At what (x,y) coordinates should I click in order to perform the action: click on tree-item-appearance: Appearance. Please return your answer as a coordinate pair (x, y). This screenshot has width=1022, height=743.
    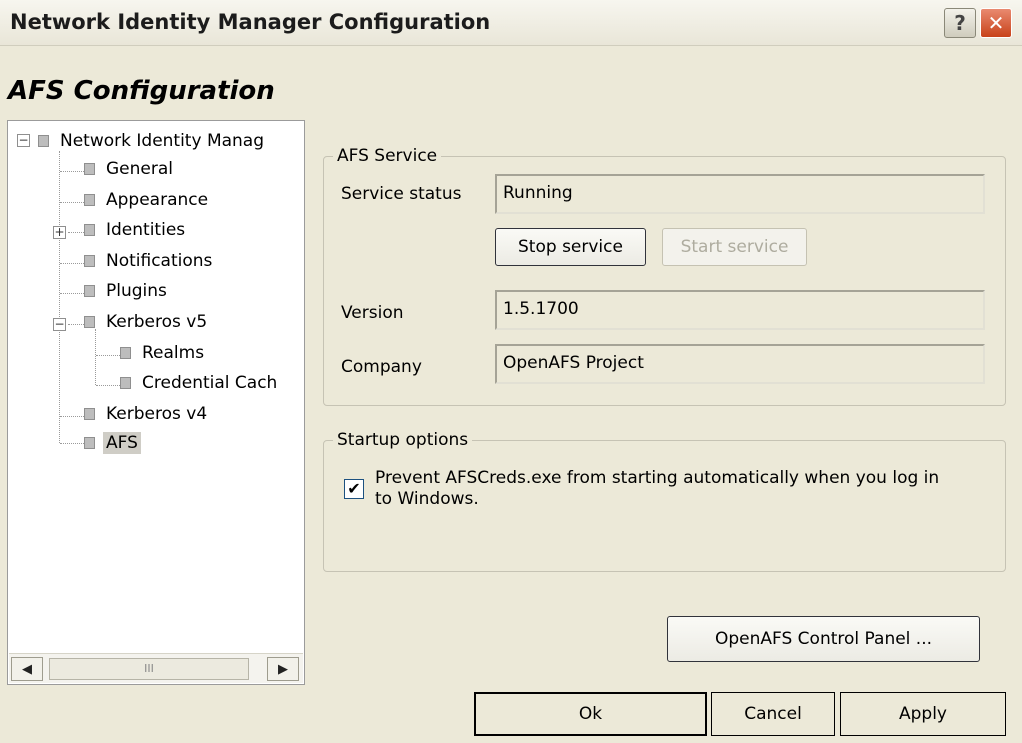
    Looking at the image, I should click on (147, 200).